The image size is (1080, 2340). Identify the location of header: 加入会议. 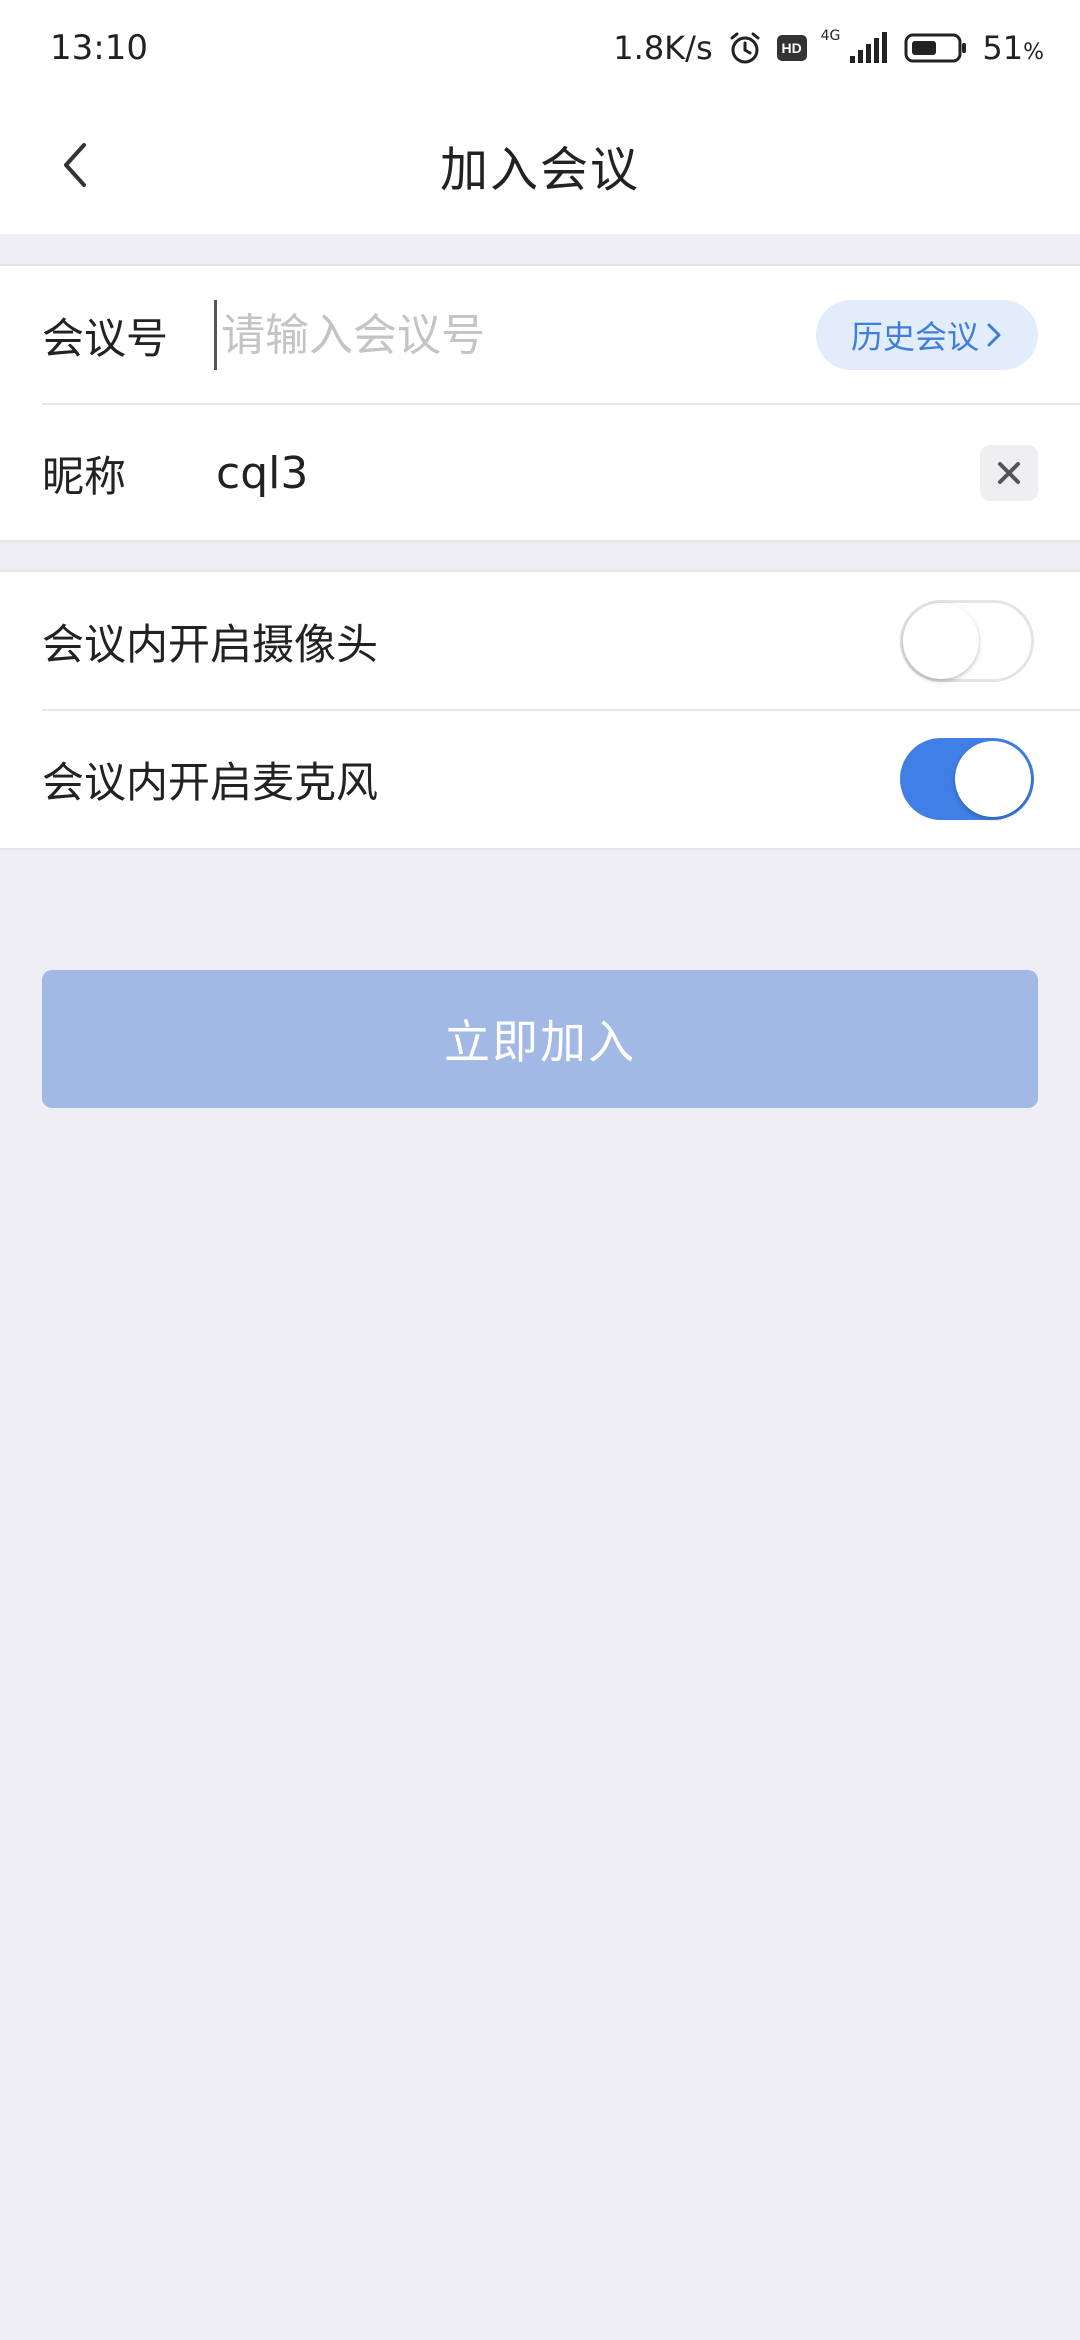
(540, 165).